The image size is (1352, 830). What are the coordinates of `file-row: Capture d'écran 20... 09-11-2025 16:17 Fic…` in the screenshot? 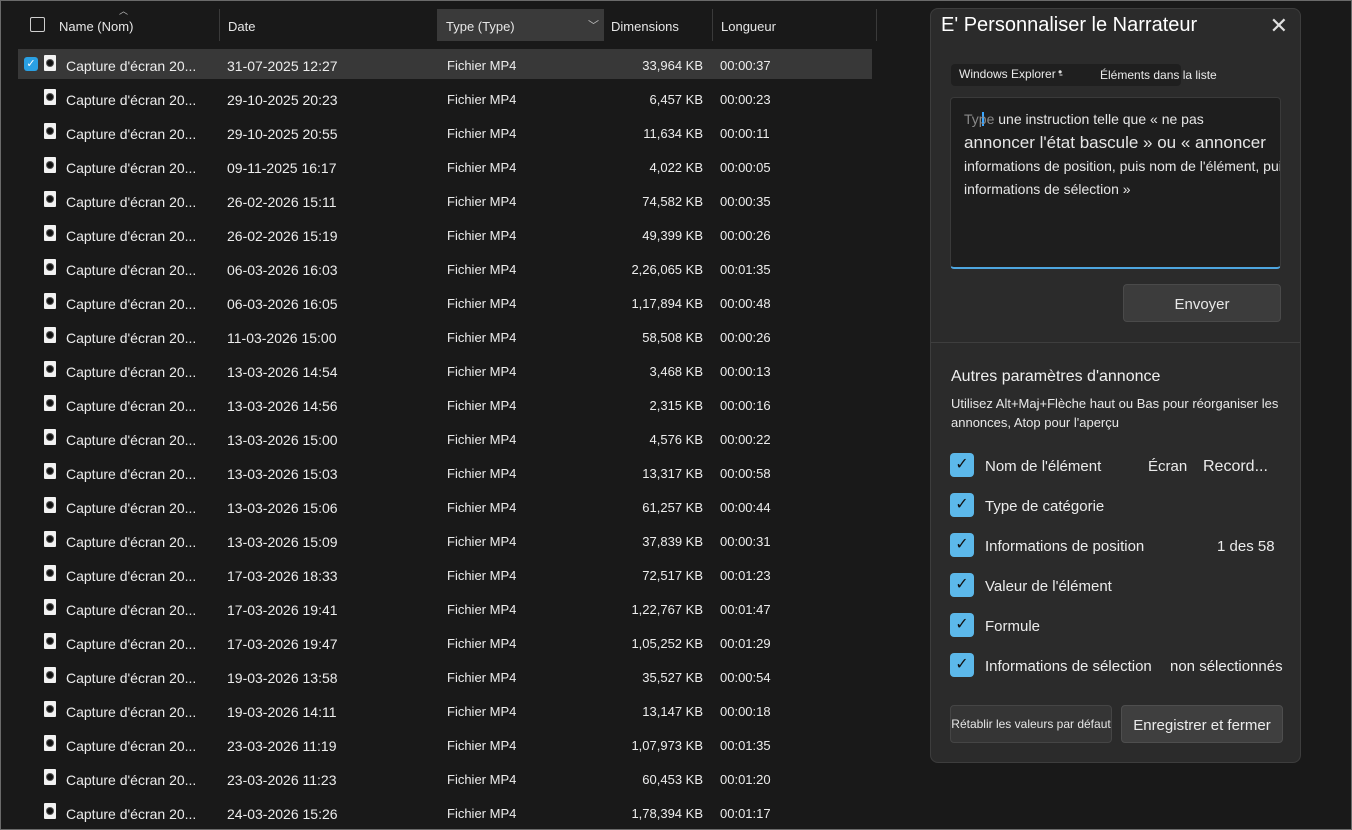 It's located at (445, 166).